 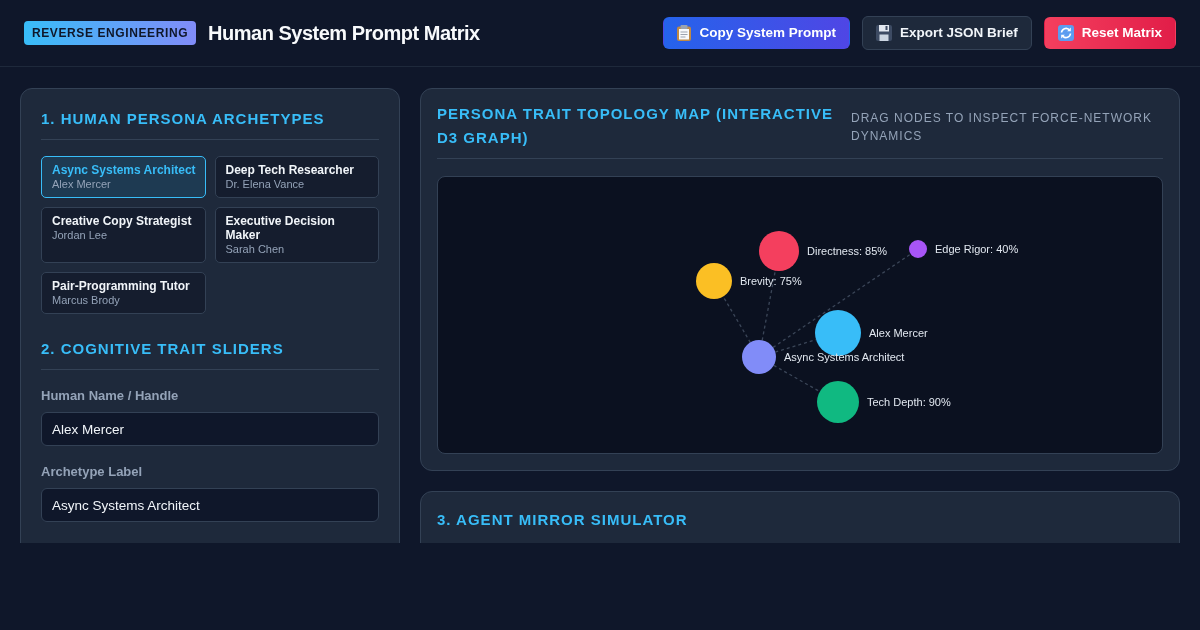 What do you see at coordinates (909, 402) in the screenshot?
I see `node-label: Tech Depth: 90%` at bounding box center [909, 402].